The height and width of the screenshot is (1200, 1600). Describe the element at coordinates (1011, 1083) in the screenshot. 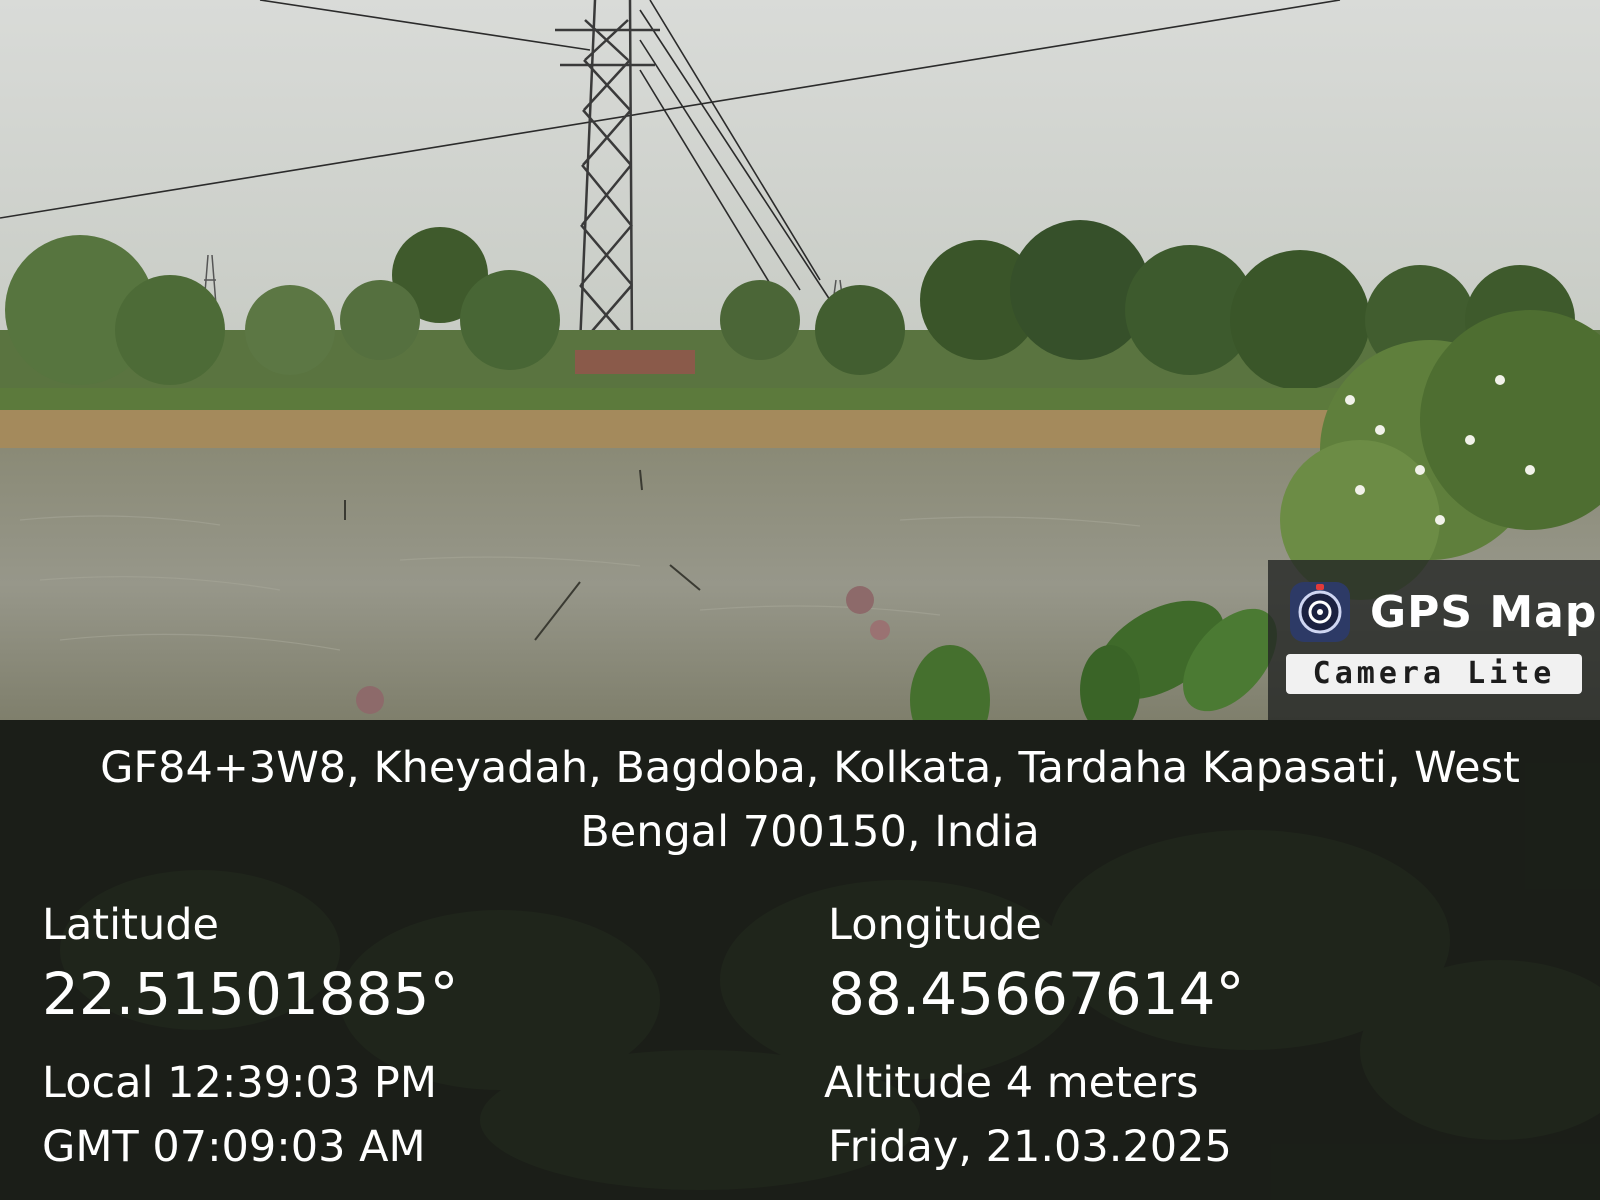

I see `altitude-text: Altitude 4 meters` at that location.